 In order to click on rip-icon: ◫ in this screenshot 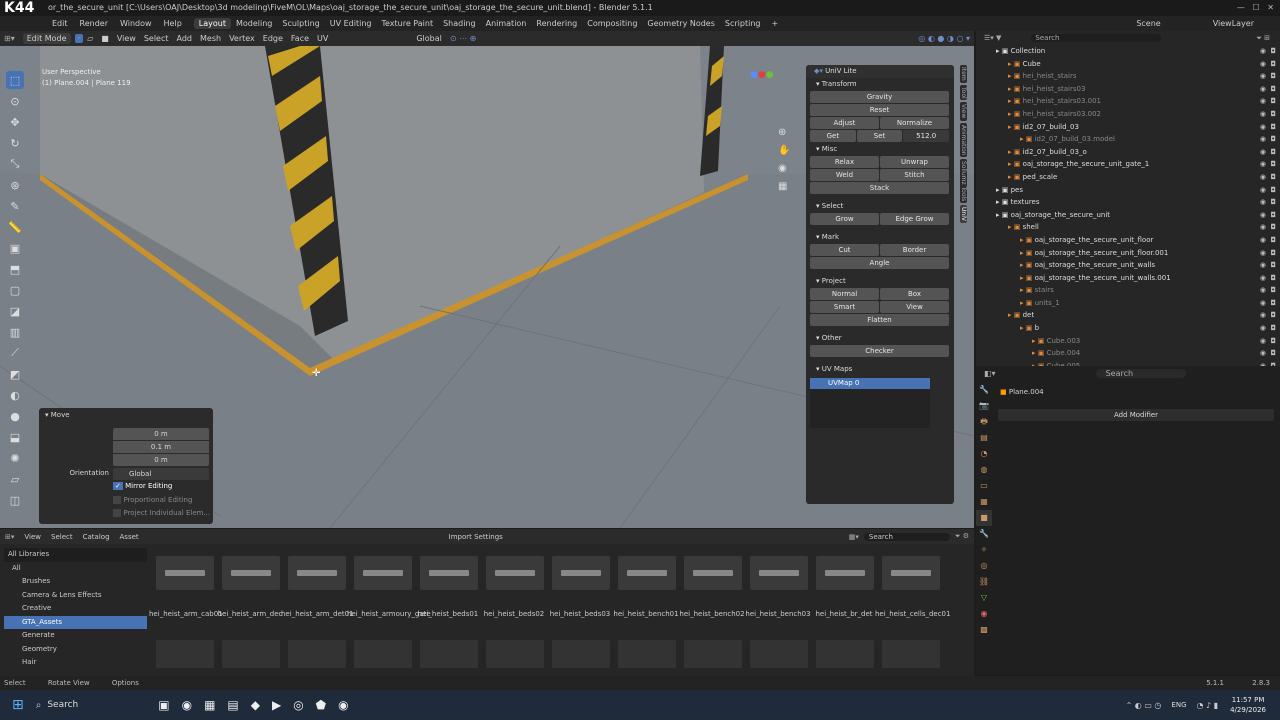, I will do `click(15, 500)`.